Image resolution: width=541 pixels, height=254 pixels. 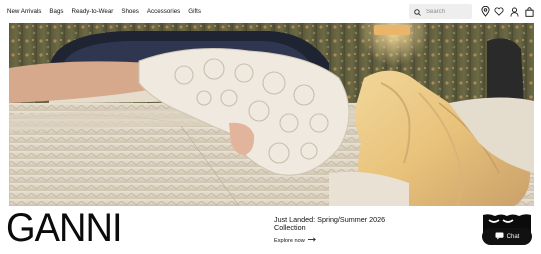 What do you see at coordinates (311, 241) in the screenshot?
I see `arrow-right-icon` at bounding box center [311, 241].